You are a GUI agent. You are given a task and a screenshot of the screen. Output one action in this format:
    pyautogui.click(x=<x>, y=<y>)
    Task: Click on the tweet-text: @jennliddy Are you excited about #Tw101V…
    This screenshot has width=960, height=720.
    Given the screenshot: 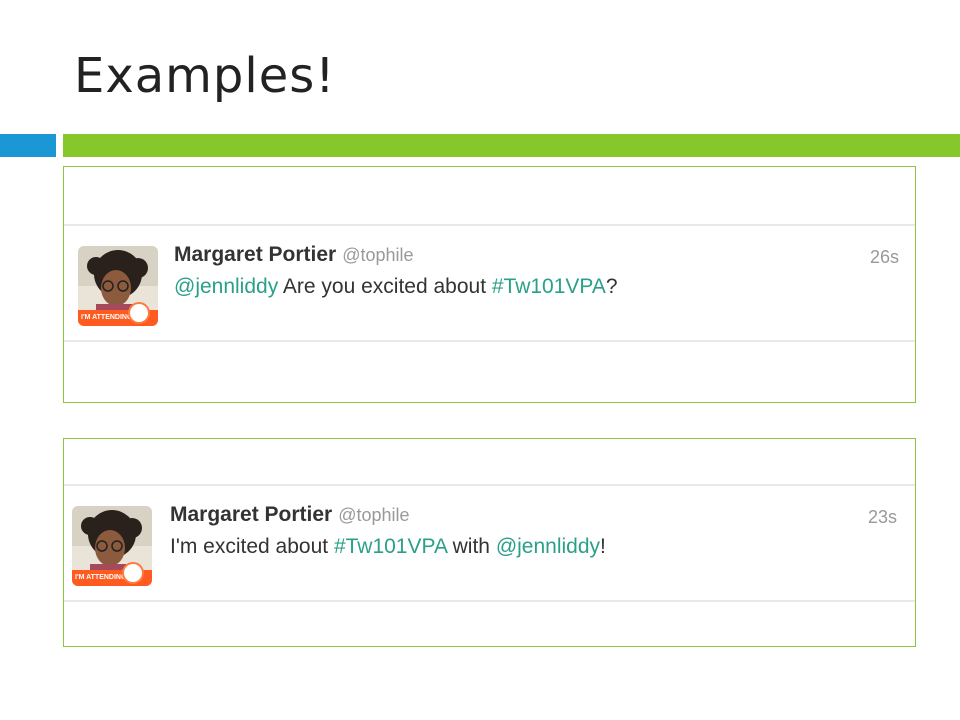 What is the action you would take?
    pyautogui.click(x=396, y=287)
    